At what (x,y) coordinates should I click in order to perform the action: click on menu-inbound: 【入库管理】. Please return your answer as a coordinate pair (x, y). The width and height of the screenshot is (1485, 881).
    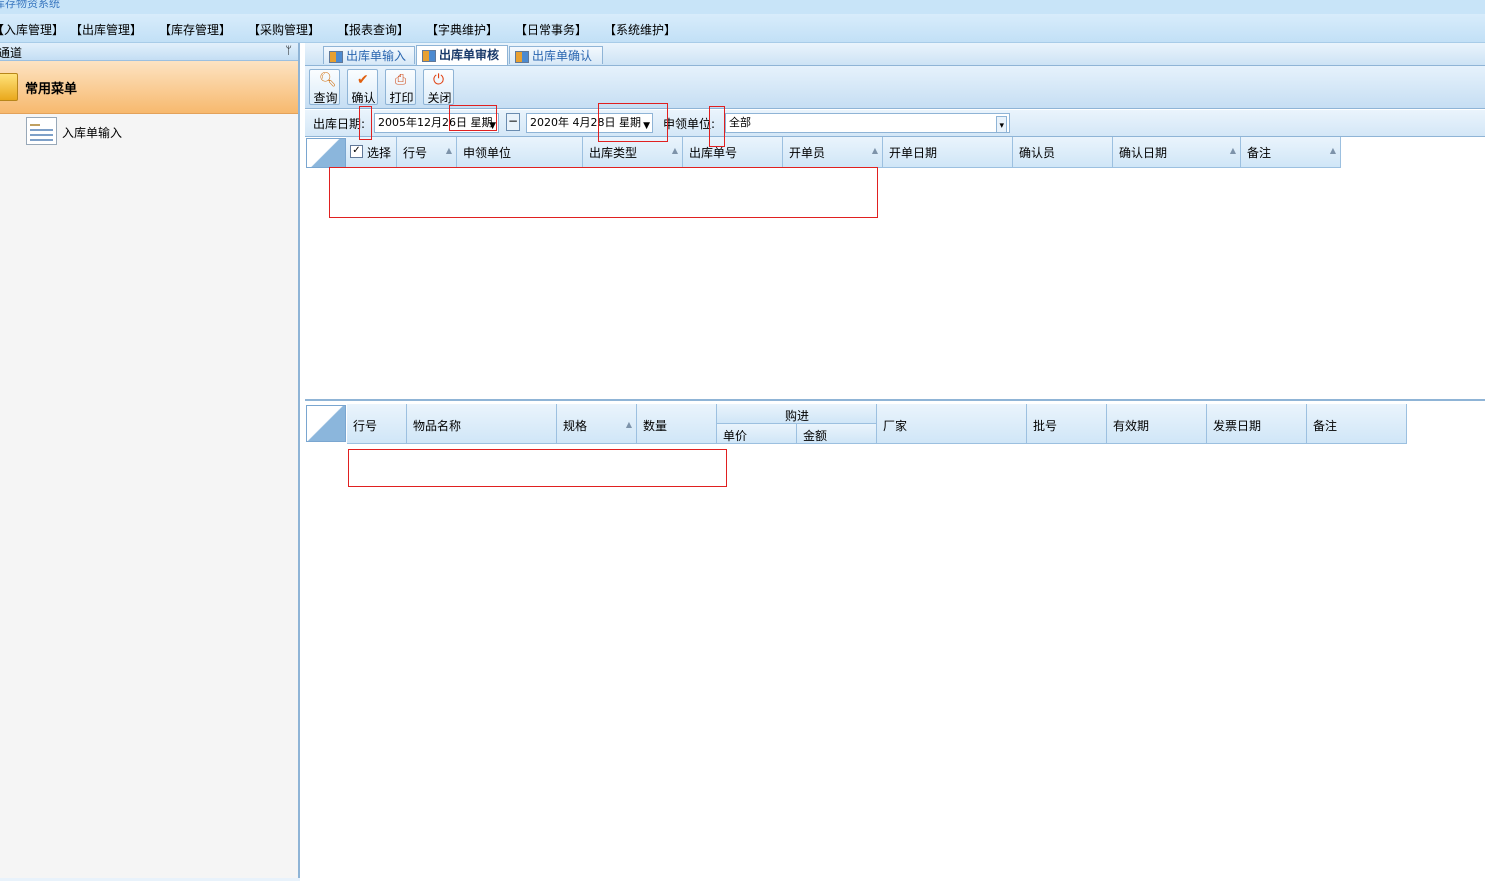
    Looking at the image, I should click on (32, 29).